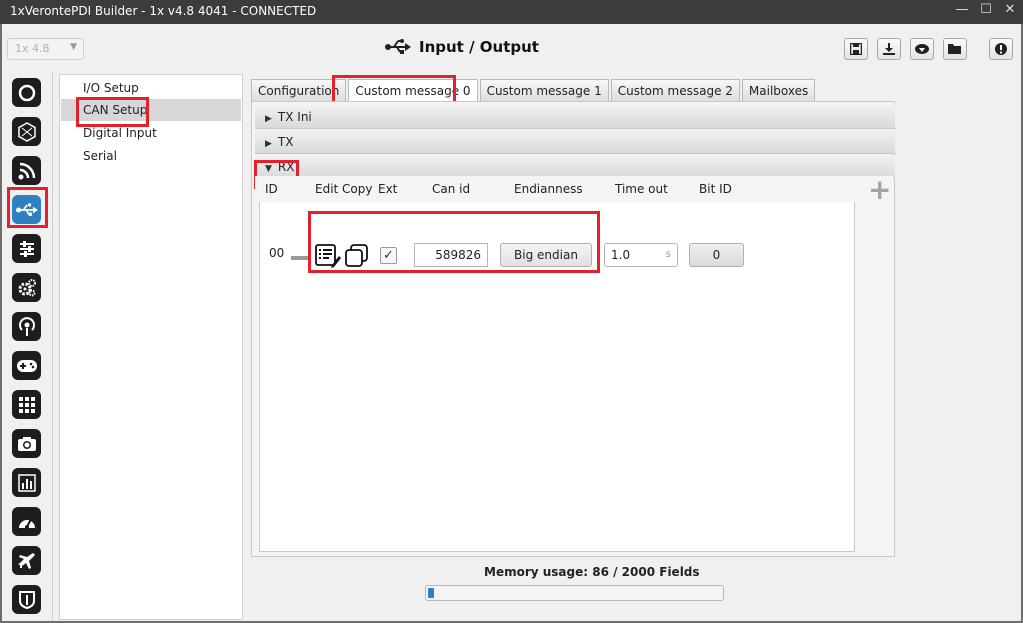 This screenshot has width=1023, height=623. What do you see at coordinates (388, 189) in the screenshot?
I see `column-header-ext: Ext` at bounding box center [388, 189].